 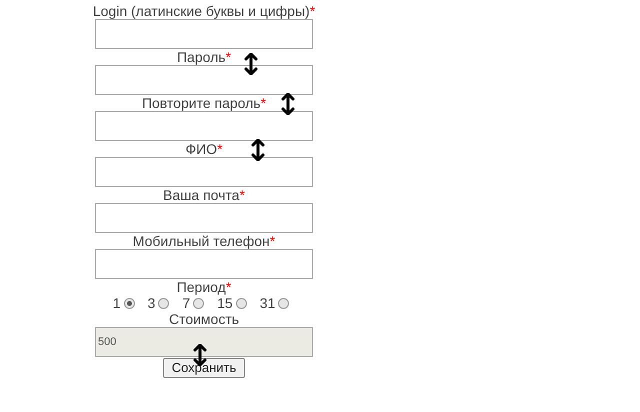 What do you see at coordinates (204, 103) in the screenshot?
I see `field-label: Повторите пароль*` at bounding box center [204, 103].